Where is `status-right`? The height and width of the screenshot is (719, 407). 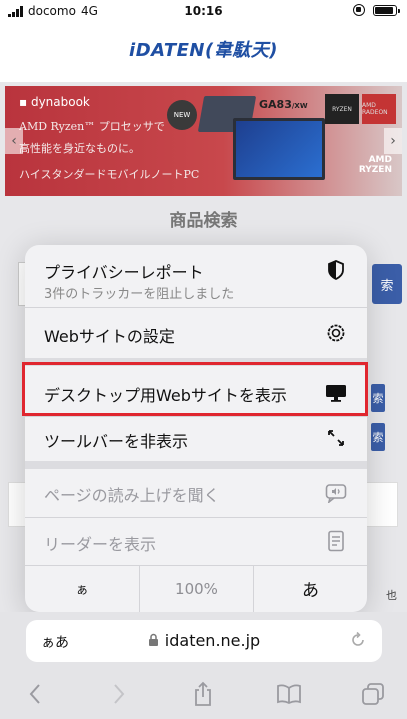
status-right is located at coordinates (376, 10).